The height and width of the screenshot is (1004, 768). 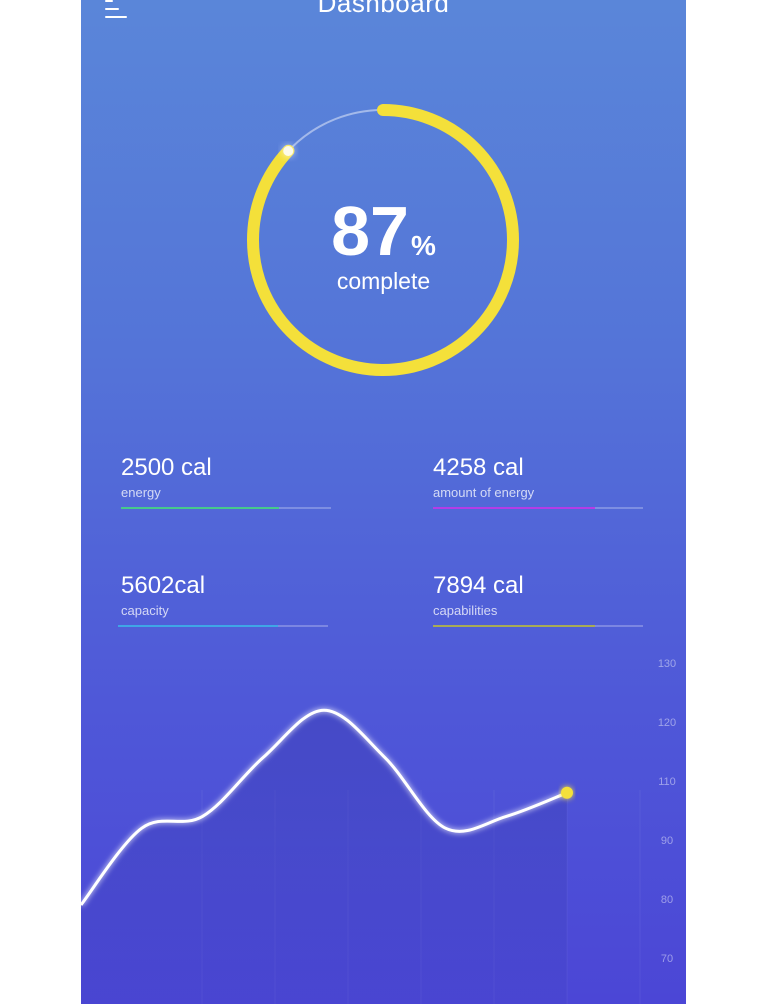 I want to click on stat-bar-capabilities, so click(x=538, y=626).